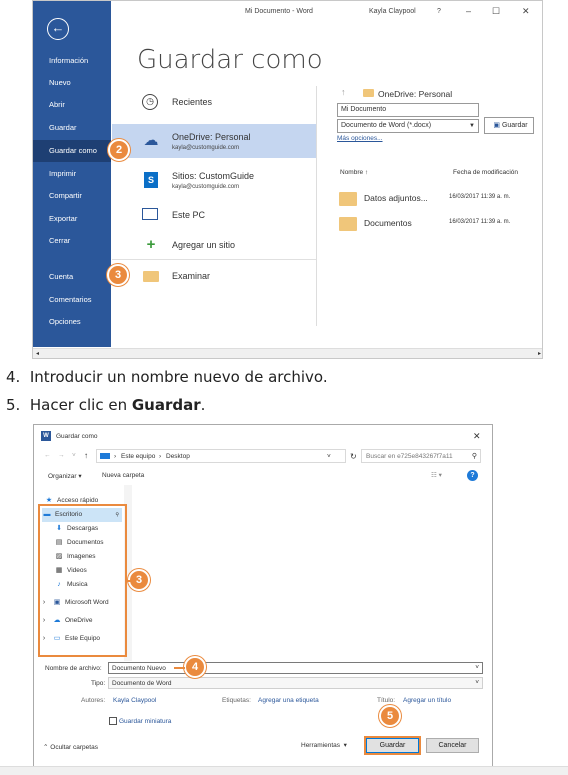 The height and width of the screenshot is (775, 568). What do you see at coordinates (388, 223) in the screenshot?
I see `file-name: Documentos` at bounding box center [388, 223].